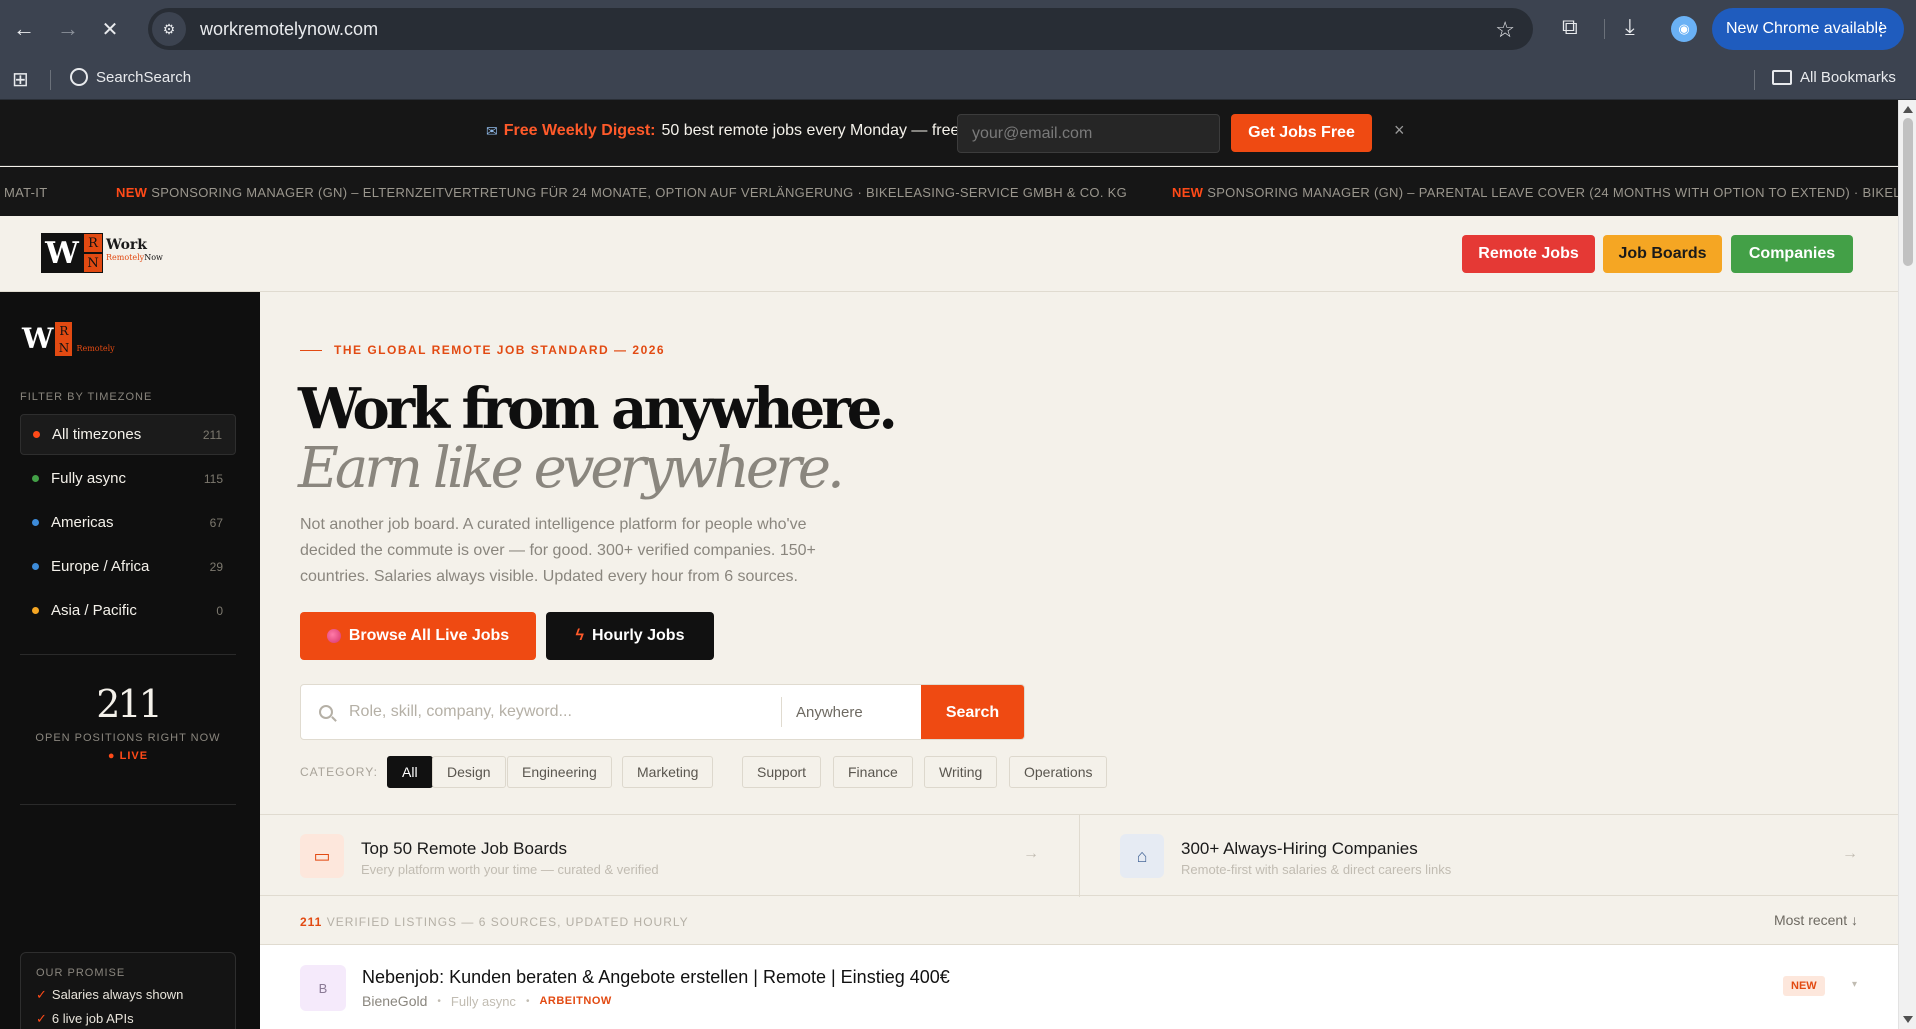 This screenshot has width=1916, height=1029. I want to click on menu-dots-icon: ⋮, so click(1881, 29).